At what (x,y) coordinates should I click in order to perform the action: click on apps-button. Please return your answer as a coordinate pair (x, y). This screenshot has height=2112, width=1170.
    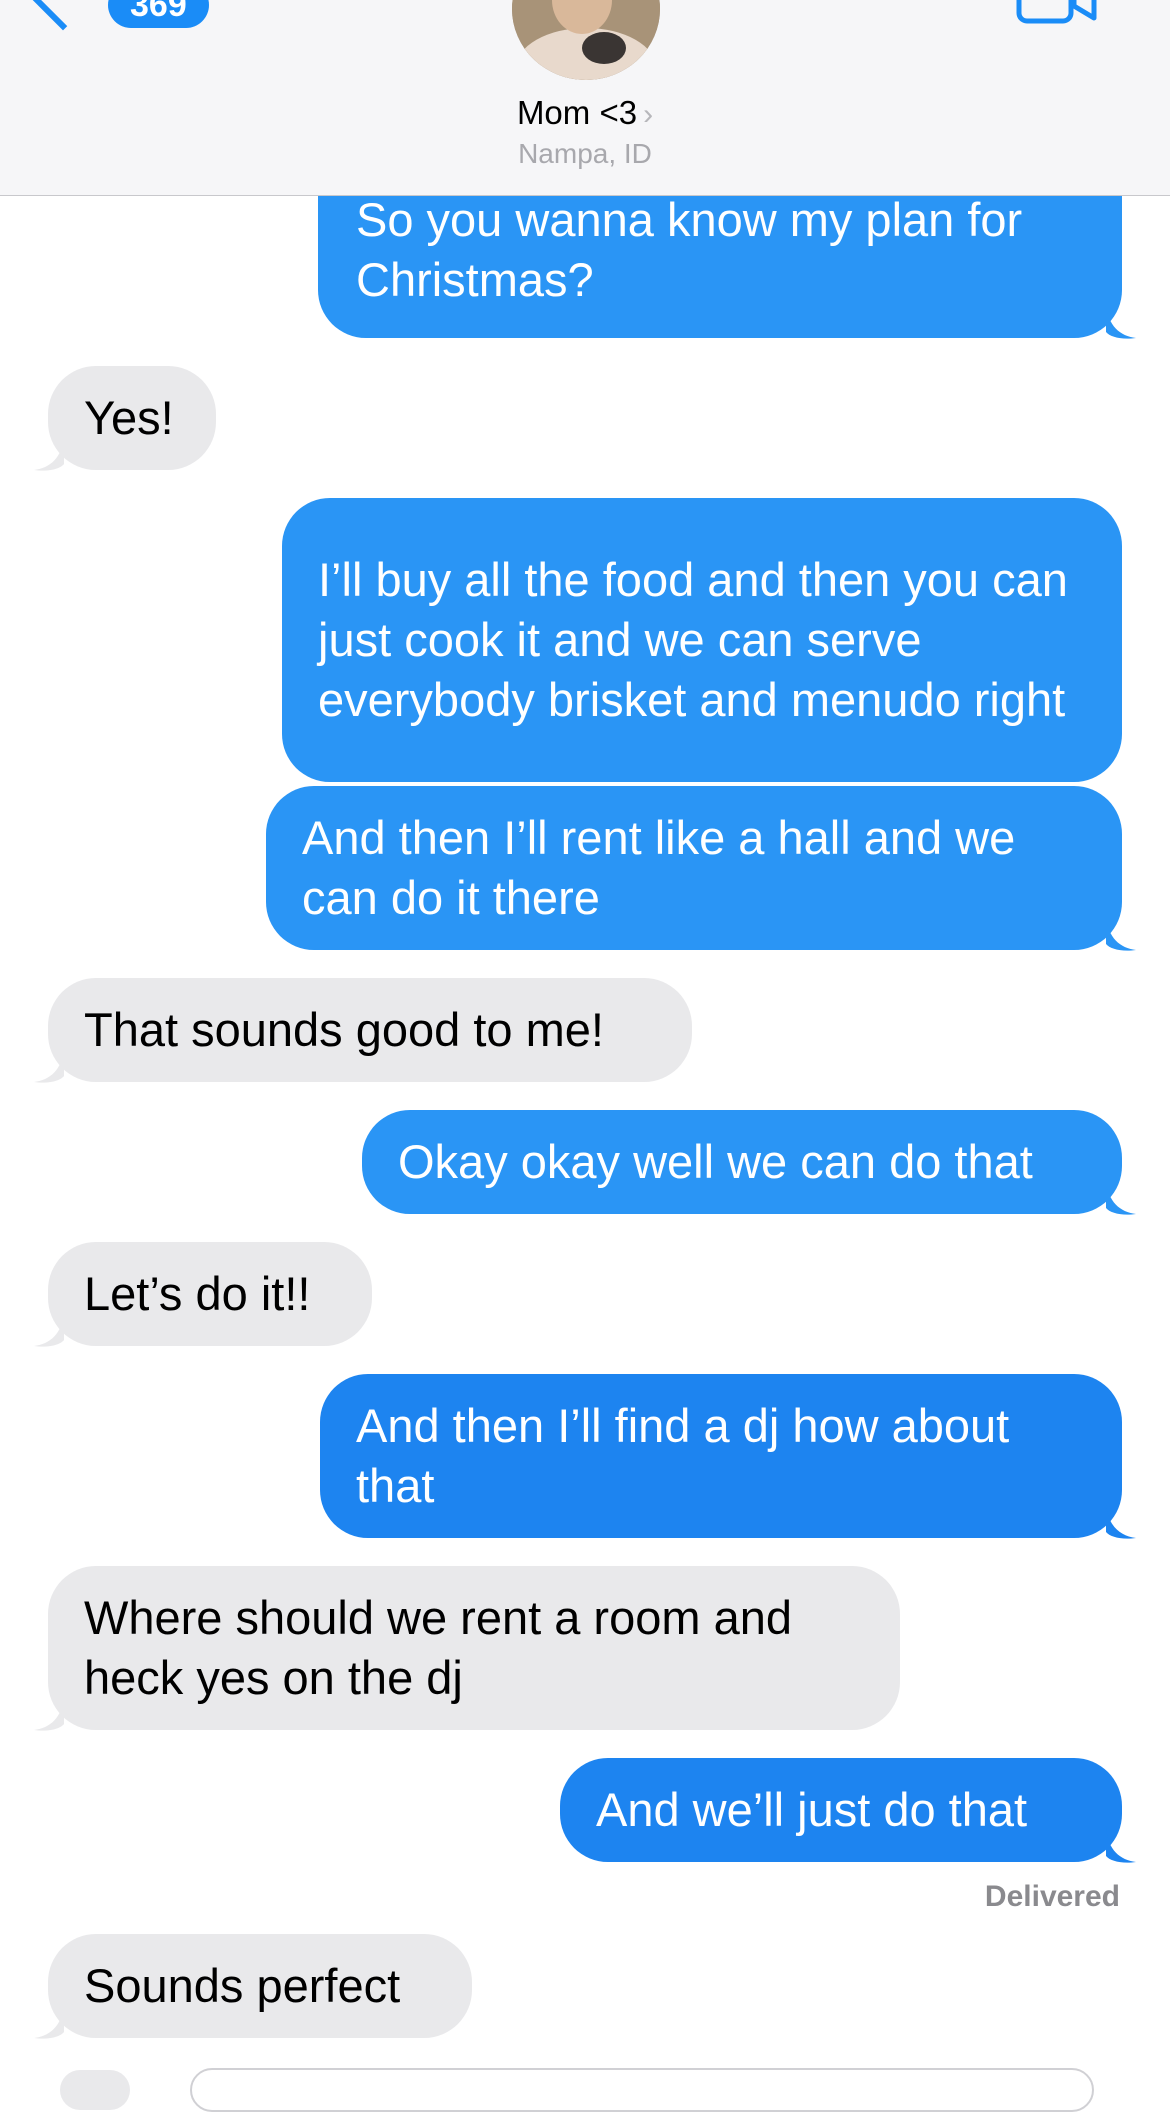
    Looking at the image, I should click on (95, 2090).